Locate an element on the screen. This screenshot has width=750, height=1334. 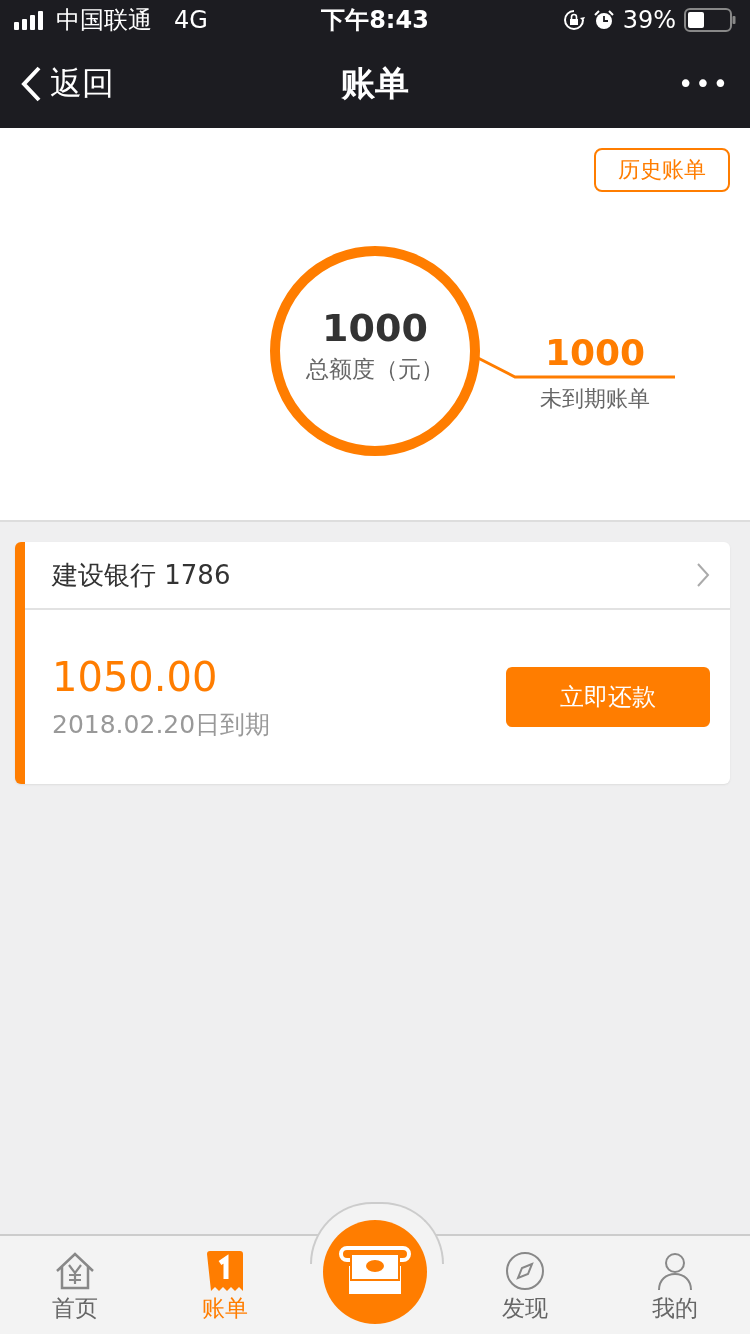
tab-item: 我的 is located at coordinates (675, 1285).